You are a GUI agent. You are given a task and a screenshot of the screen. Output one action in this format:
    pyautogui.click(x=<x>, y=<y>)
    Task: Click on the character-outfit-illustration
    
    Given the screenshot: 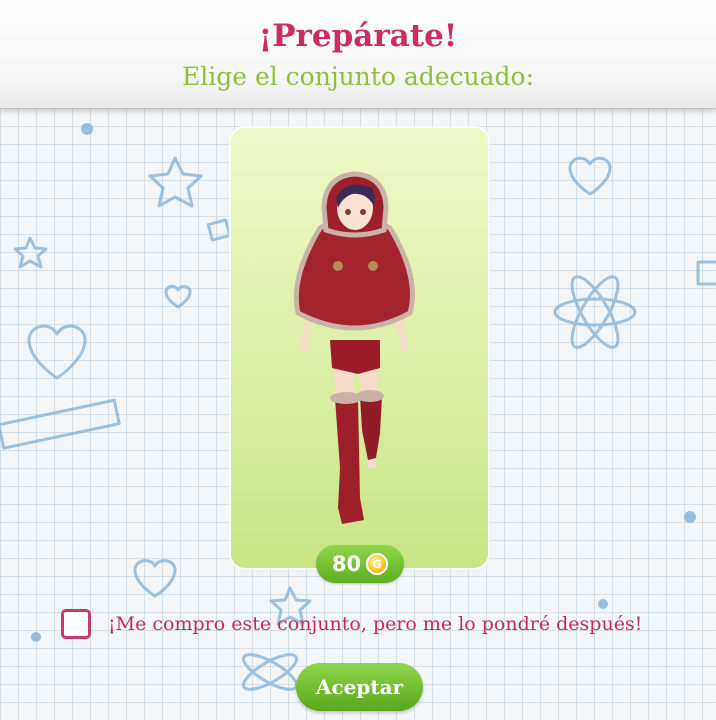 What is the action you would take?
    pyautogui.click(x=354, y=347)
    